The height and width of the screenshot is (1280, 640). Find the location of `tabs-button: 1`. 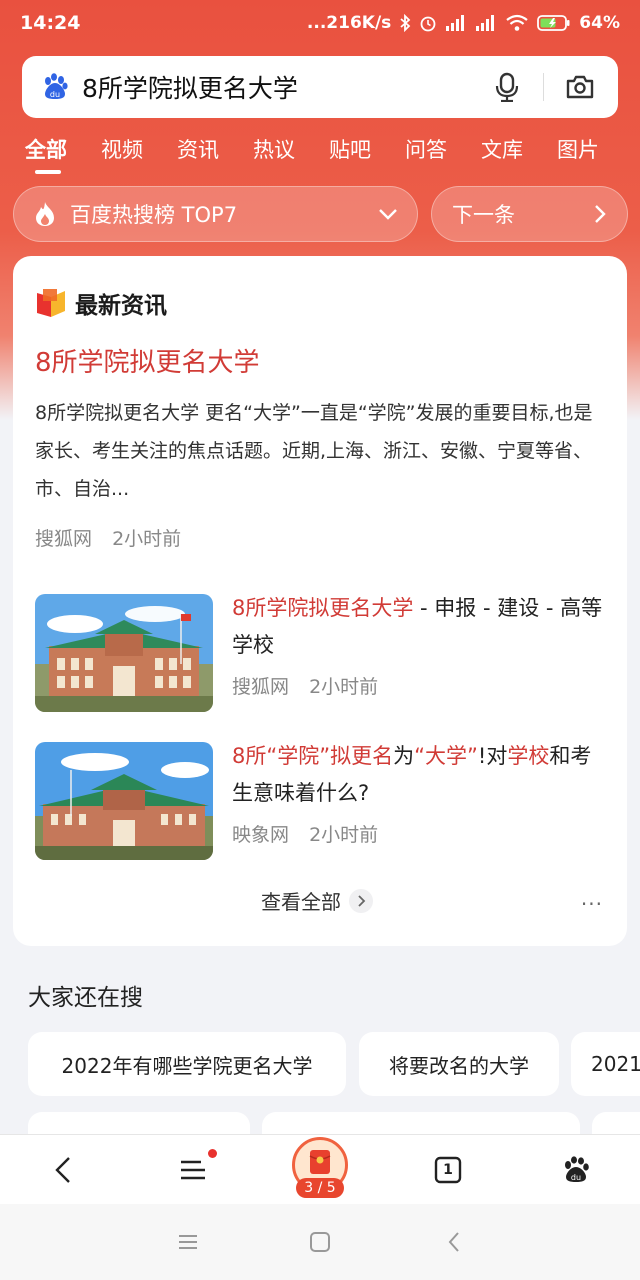

tabs-button: 1 is located at coordinates (448, 1170).